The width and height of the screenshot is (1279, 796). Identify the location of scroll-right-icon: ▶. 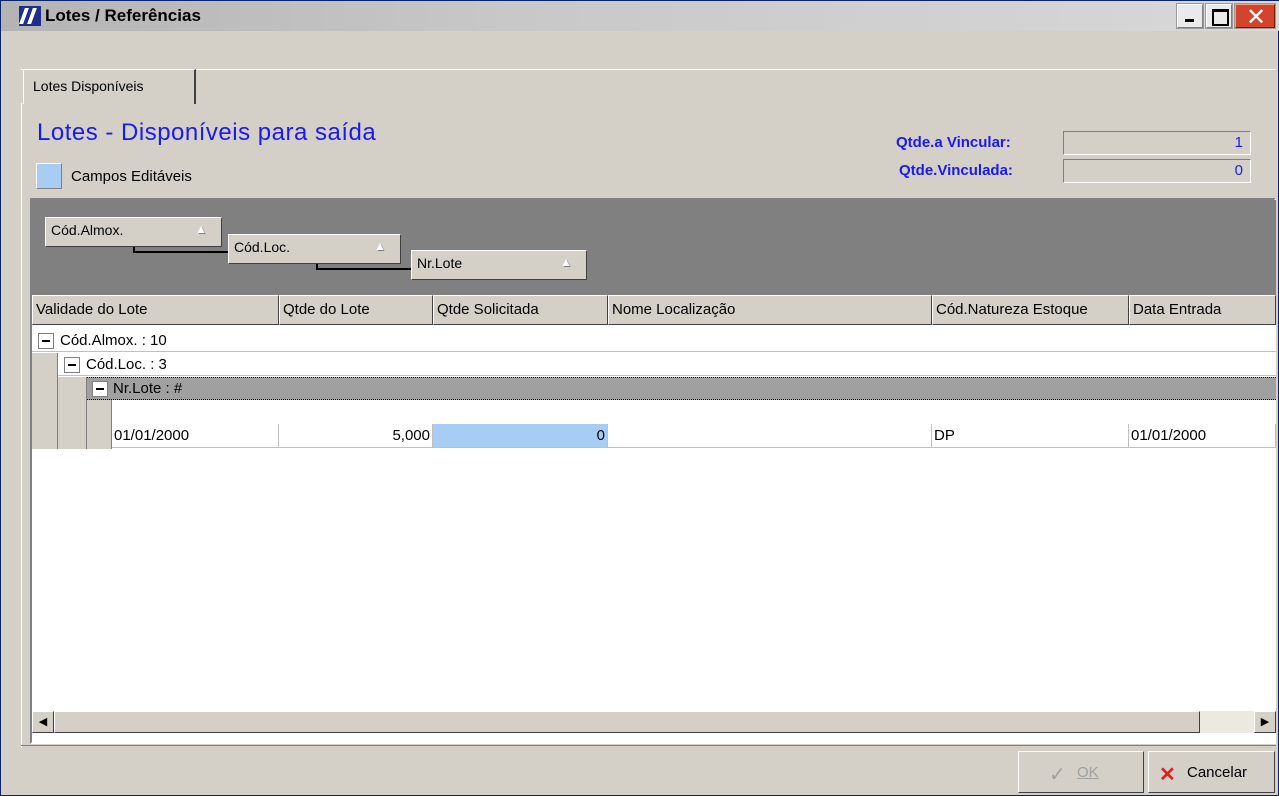
(1265, 722).